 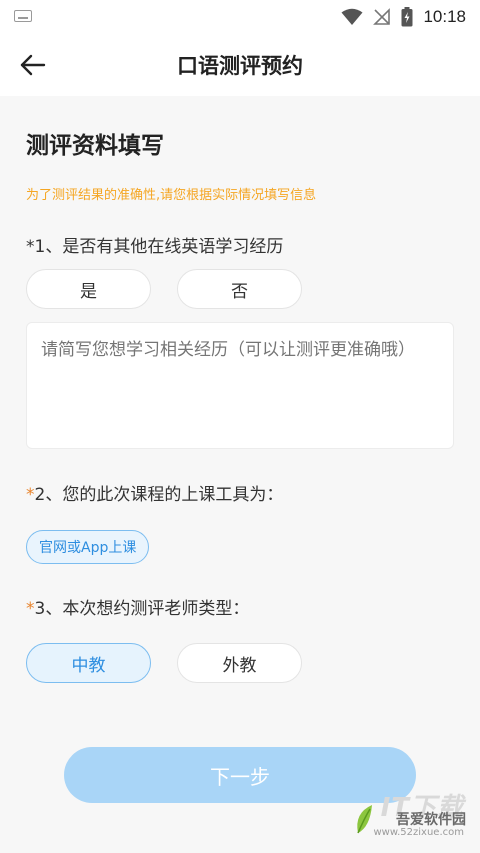 I want to click on option-no-button: 否, so click(x=239, y=289).